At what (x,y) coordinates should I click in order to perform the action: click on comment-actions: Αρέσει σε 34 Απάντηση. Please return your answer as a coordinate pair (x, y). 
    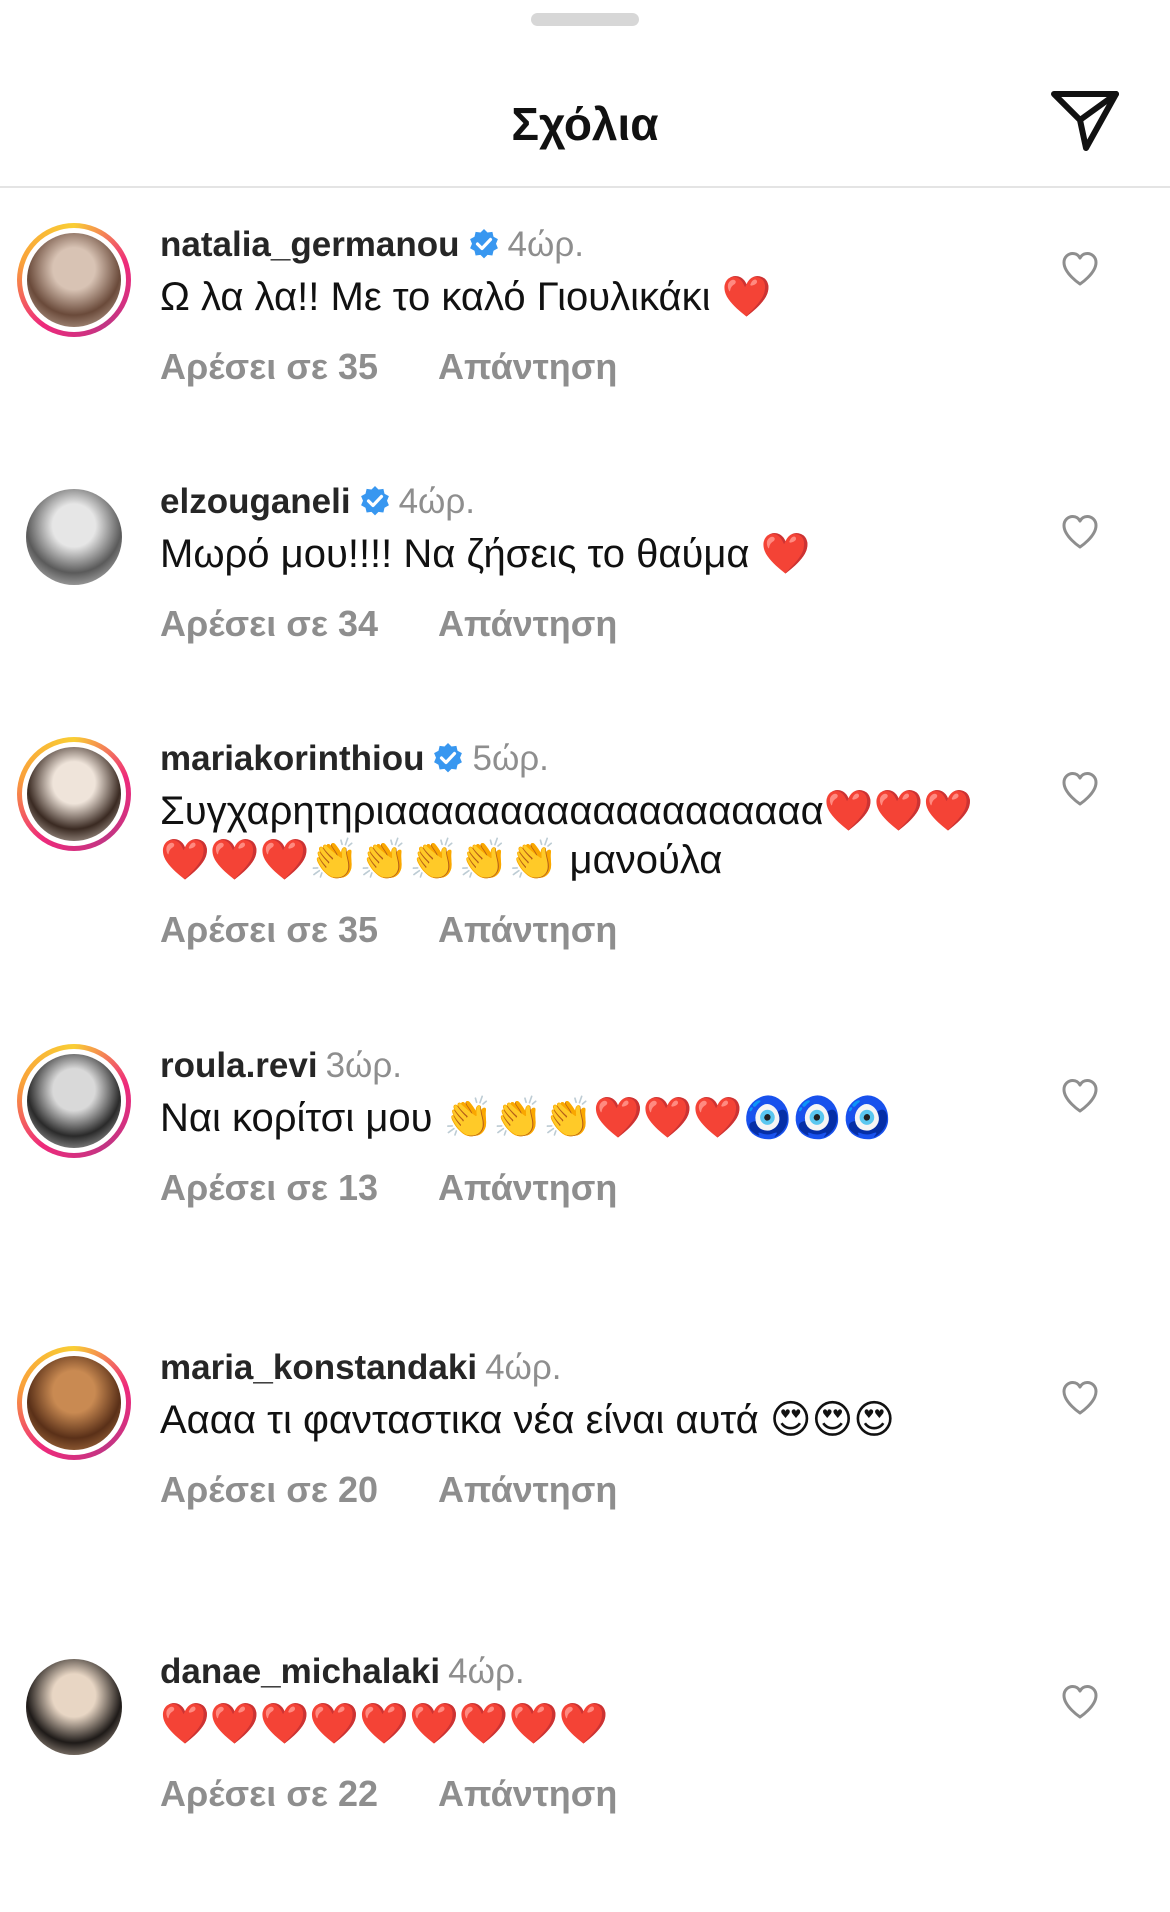
    Looking at the image, I should click on (575, 624).